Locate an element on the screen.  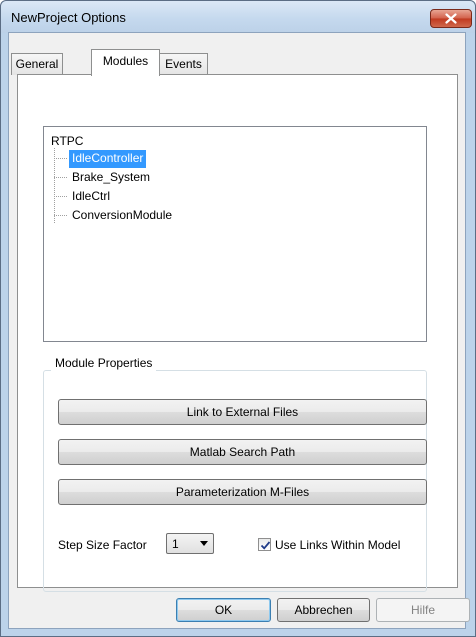
step-size-factor-value: 1 is located at coordinates (175, 544).